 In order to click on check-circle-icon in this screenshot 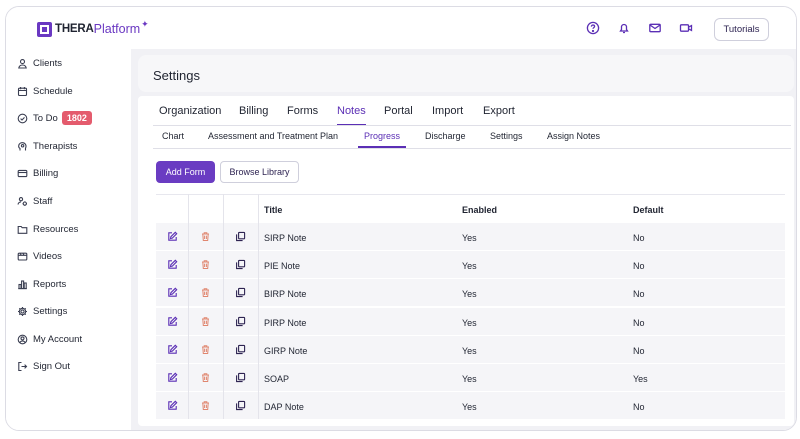, I will do `click(22, 118)`.